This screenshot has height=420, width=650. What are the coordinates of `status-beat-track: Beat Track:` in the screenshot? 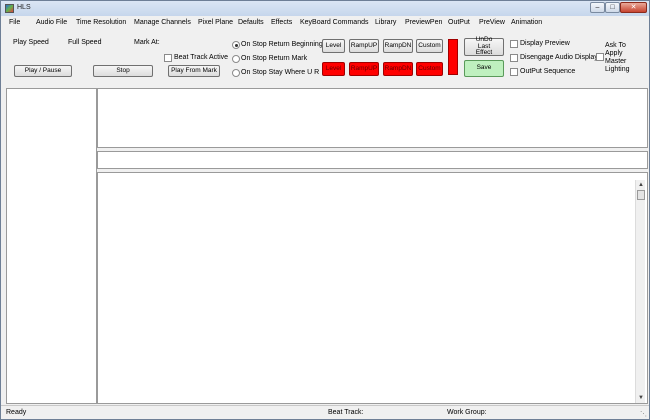 It's located at (346, 412).